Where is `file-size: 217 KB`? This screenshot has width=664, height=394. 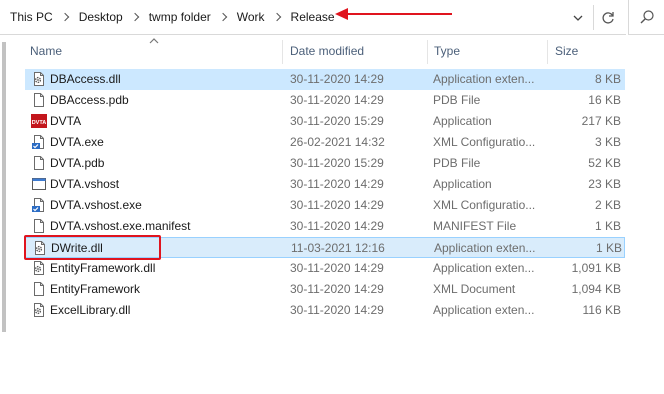
file-size: 217 KB is located at coordinates (601, 121).